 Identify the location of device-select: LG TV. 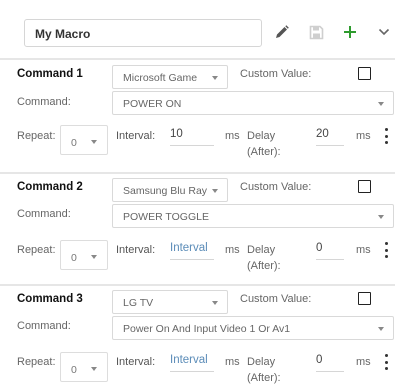
(170, 302).